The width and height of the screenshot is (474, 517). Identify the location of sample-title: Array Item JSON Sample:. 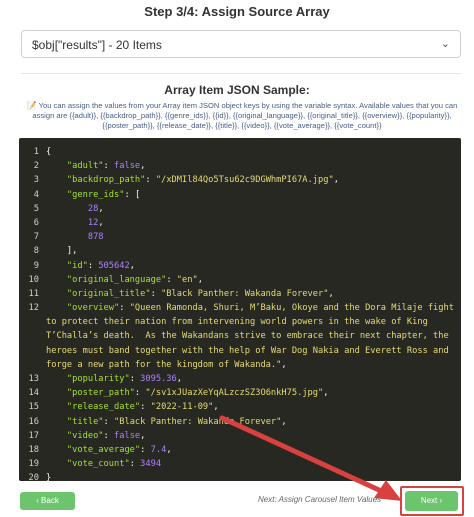
(237, 90).